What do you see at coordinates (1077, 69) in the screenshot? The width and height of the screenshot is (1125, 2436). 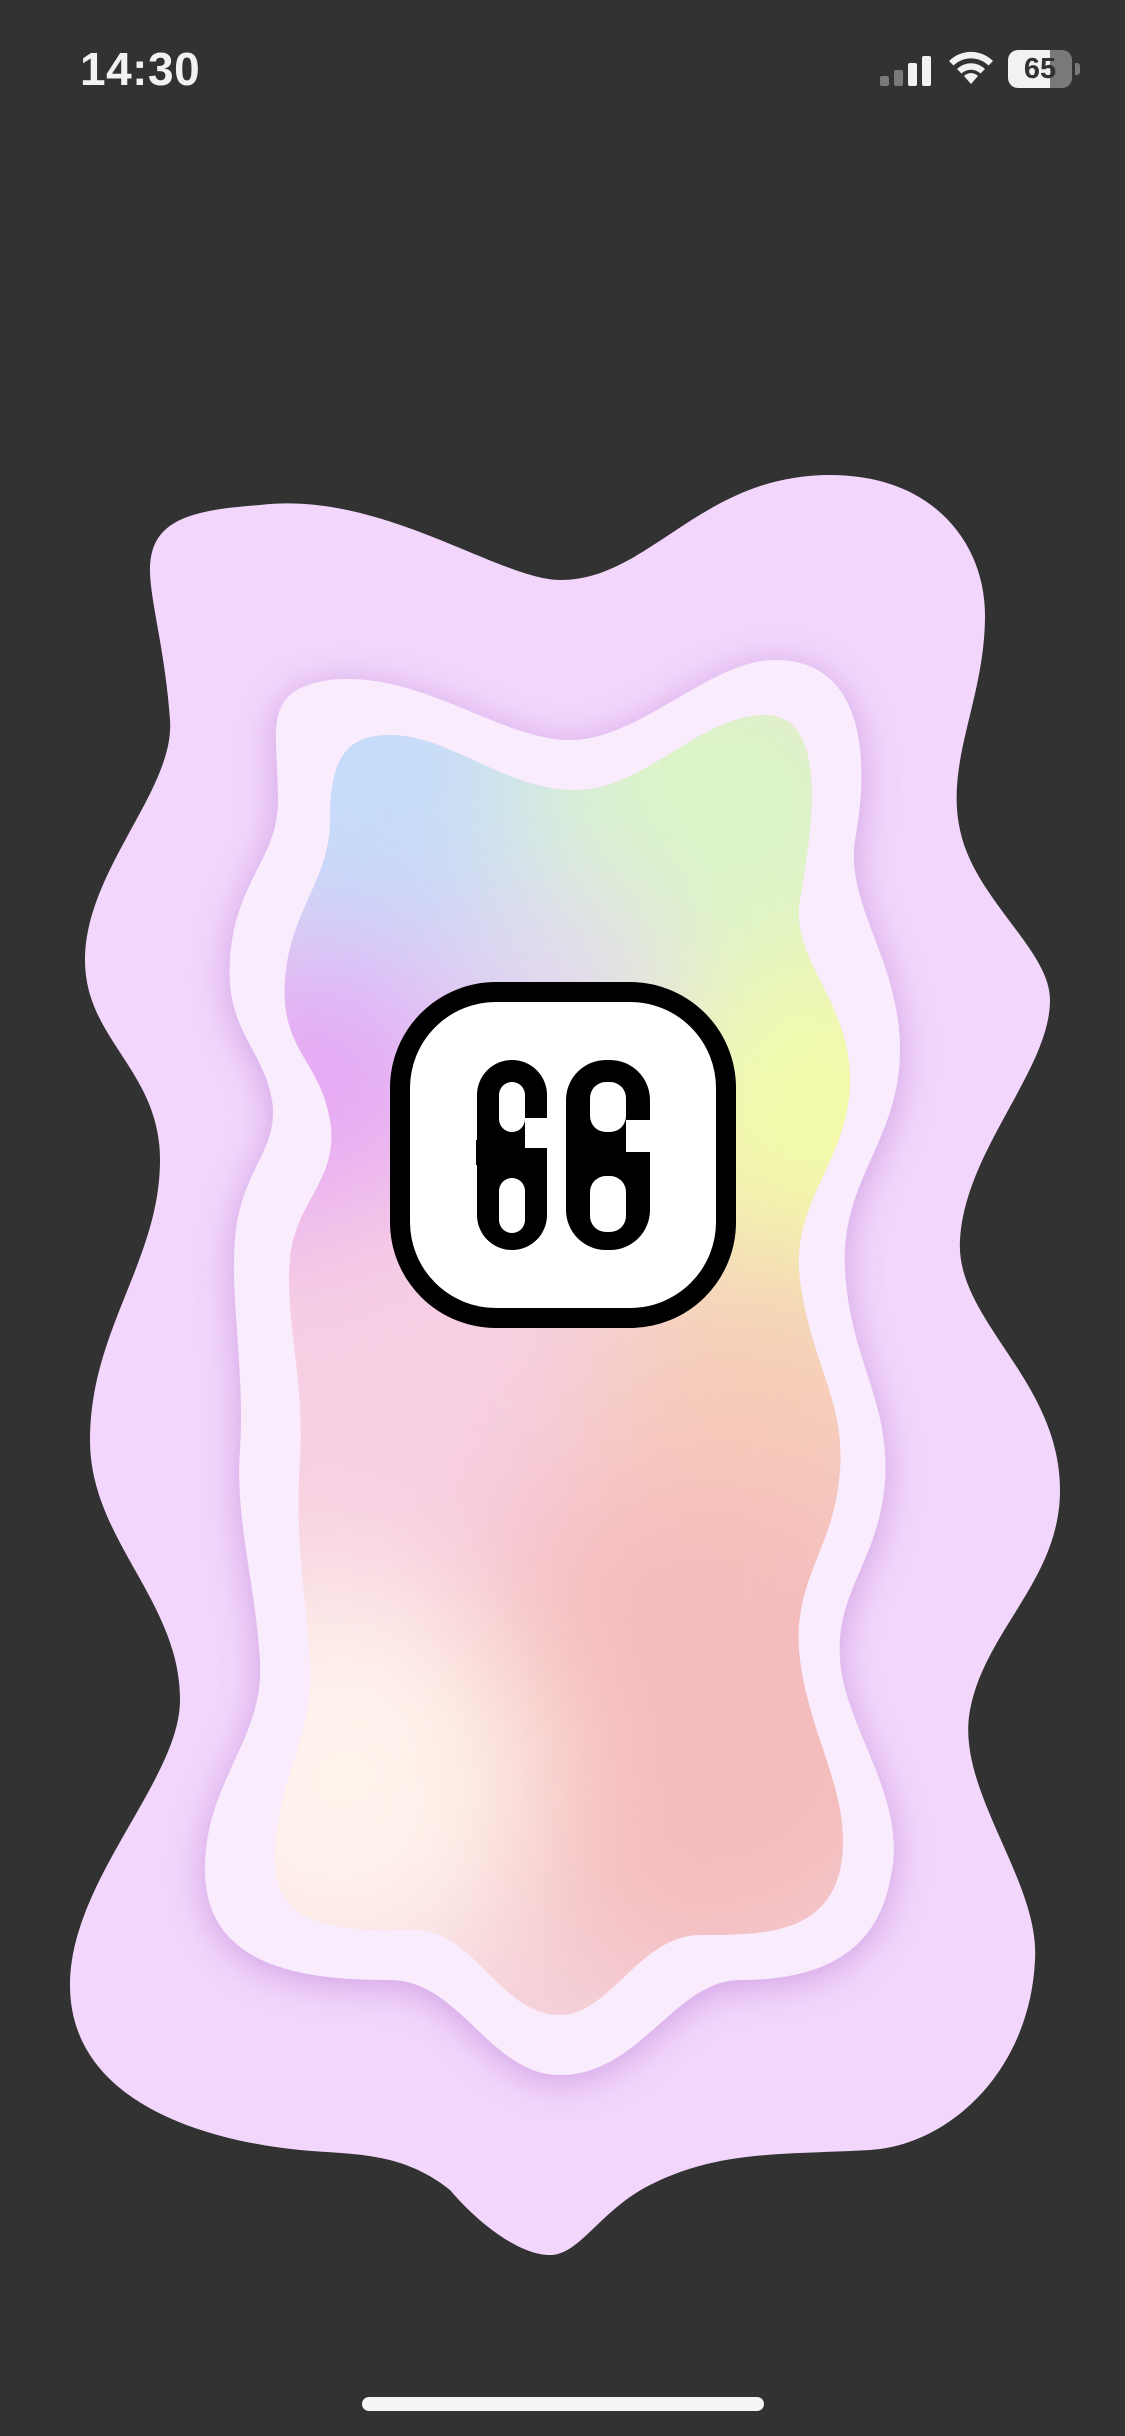 I see `battery-cap` at bounding box center [1077, 69].